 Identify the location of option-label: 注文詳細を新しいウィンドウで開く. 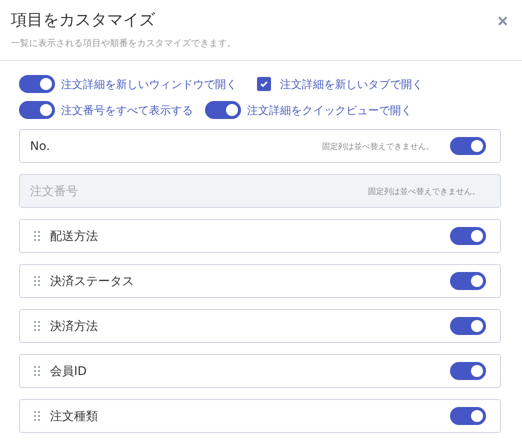
(149, 84).